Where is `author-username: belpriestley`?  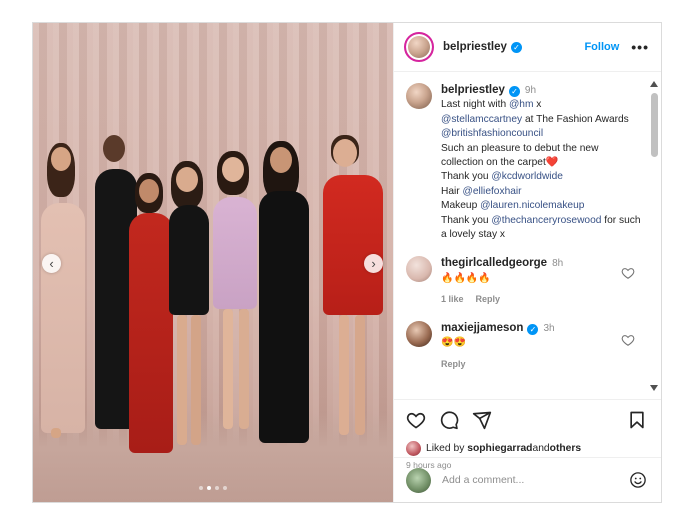 author-username: belpriestley is located at coordinates (475, 47).